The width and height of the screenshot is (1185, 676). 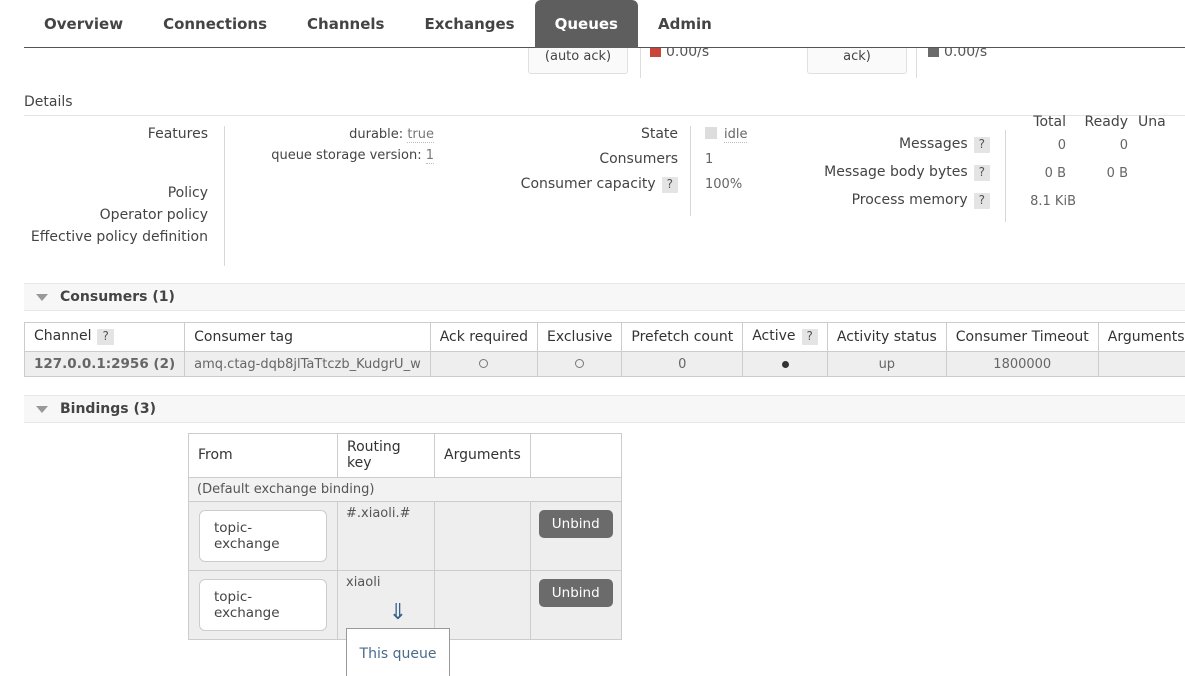 I want to click on operator-policy-row: Operator policy, so click(x=220, y=215).